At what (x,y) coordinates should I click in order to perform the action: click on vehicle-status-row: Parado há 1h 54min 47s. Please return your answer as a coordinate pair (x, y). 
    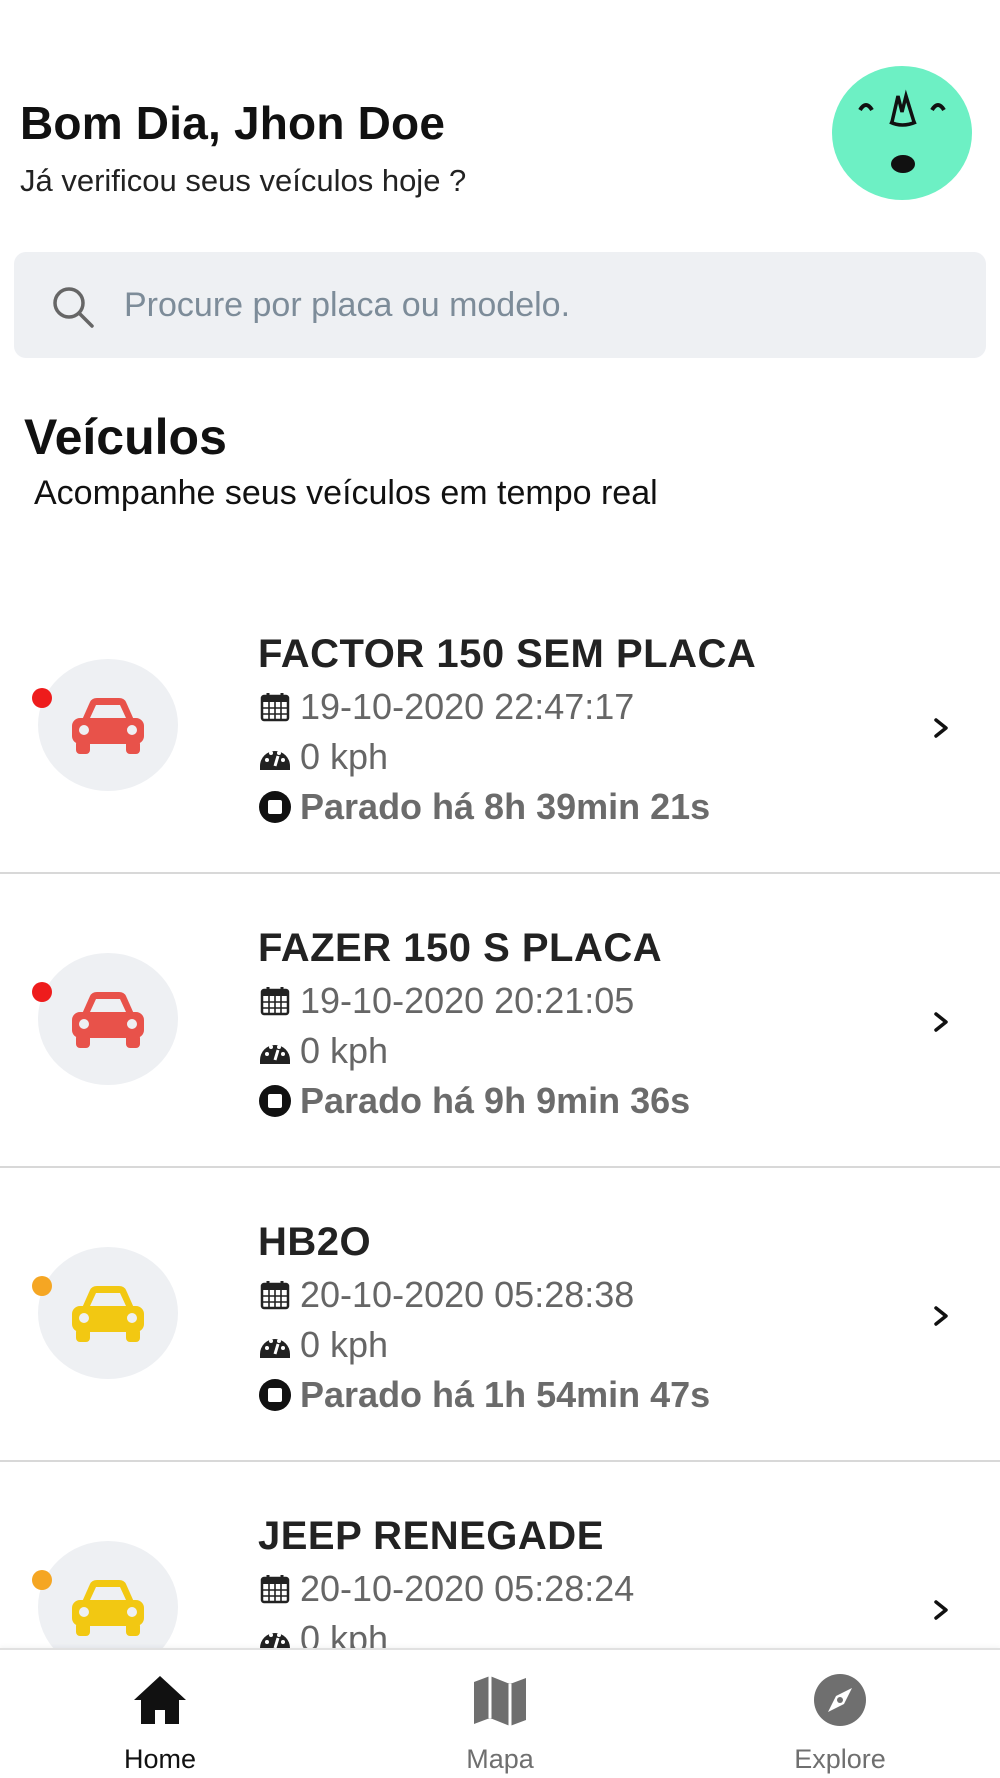
    Looking at the image, I should click on (484, 1395).